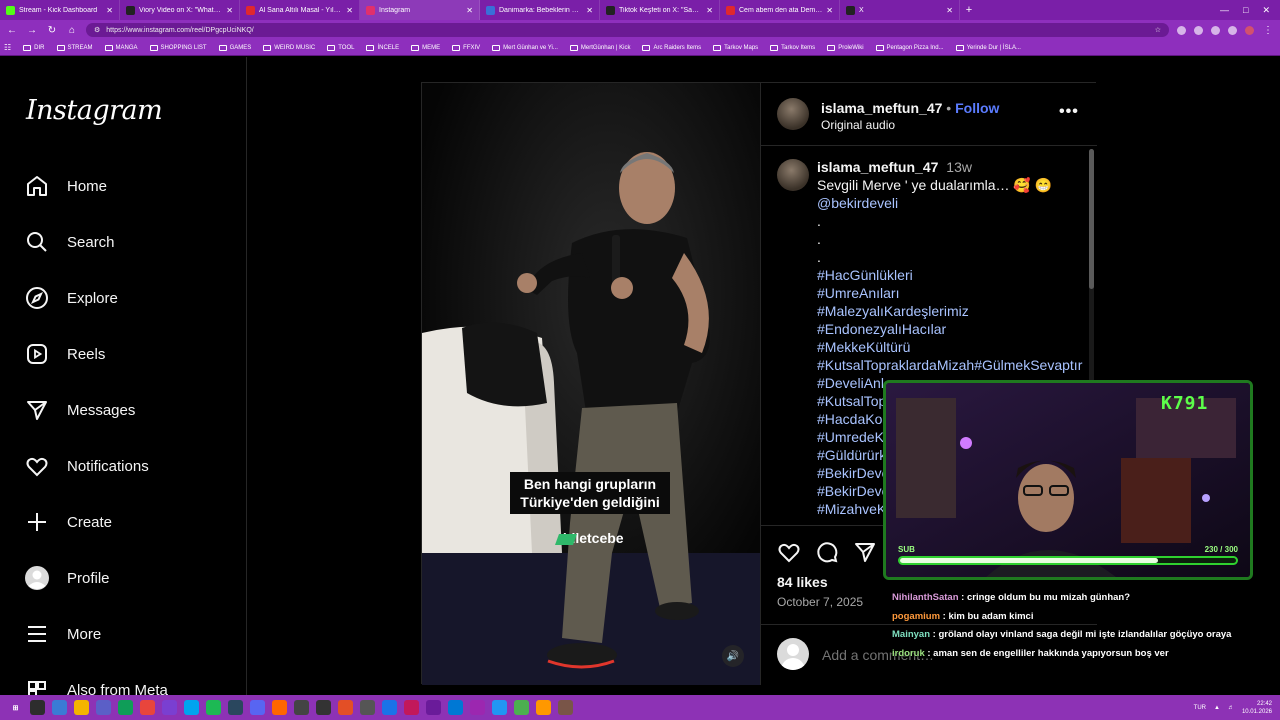 This screenshot has width=1280, height=720. Describe the element at coordinates (733, 656) in the screenshot. I see `volume-icon: 🔊` at that location.